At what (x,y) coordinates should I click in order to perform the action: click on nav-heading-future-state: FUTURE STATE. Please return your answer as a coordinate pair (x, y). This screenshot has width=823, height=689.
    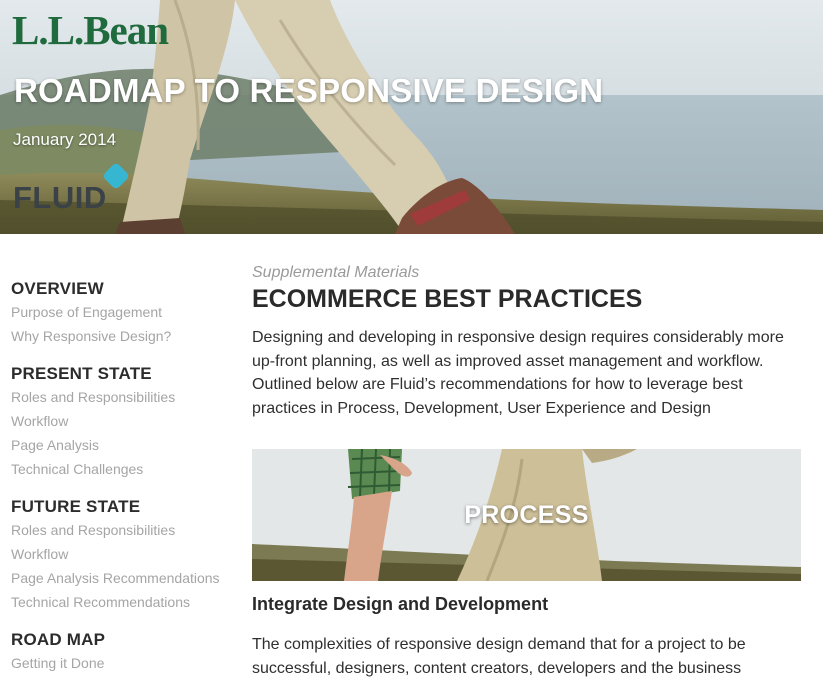
    Looking at the image, I should click on (123, 506).